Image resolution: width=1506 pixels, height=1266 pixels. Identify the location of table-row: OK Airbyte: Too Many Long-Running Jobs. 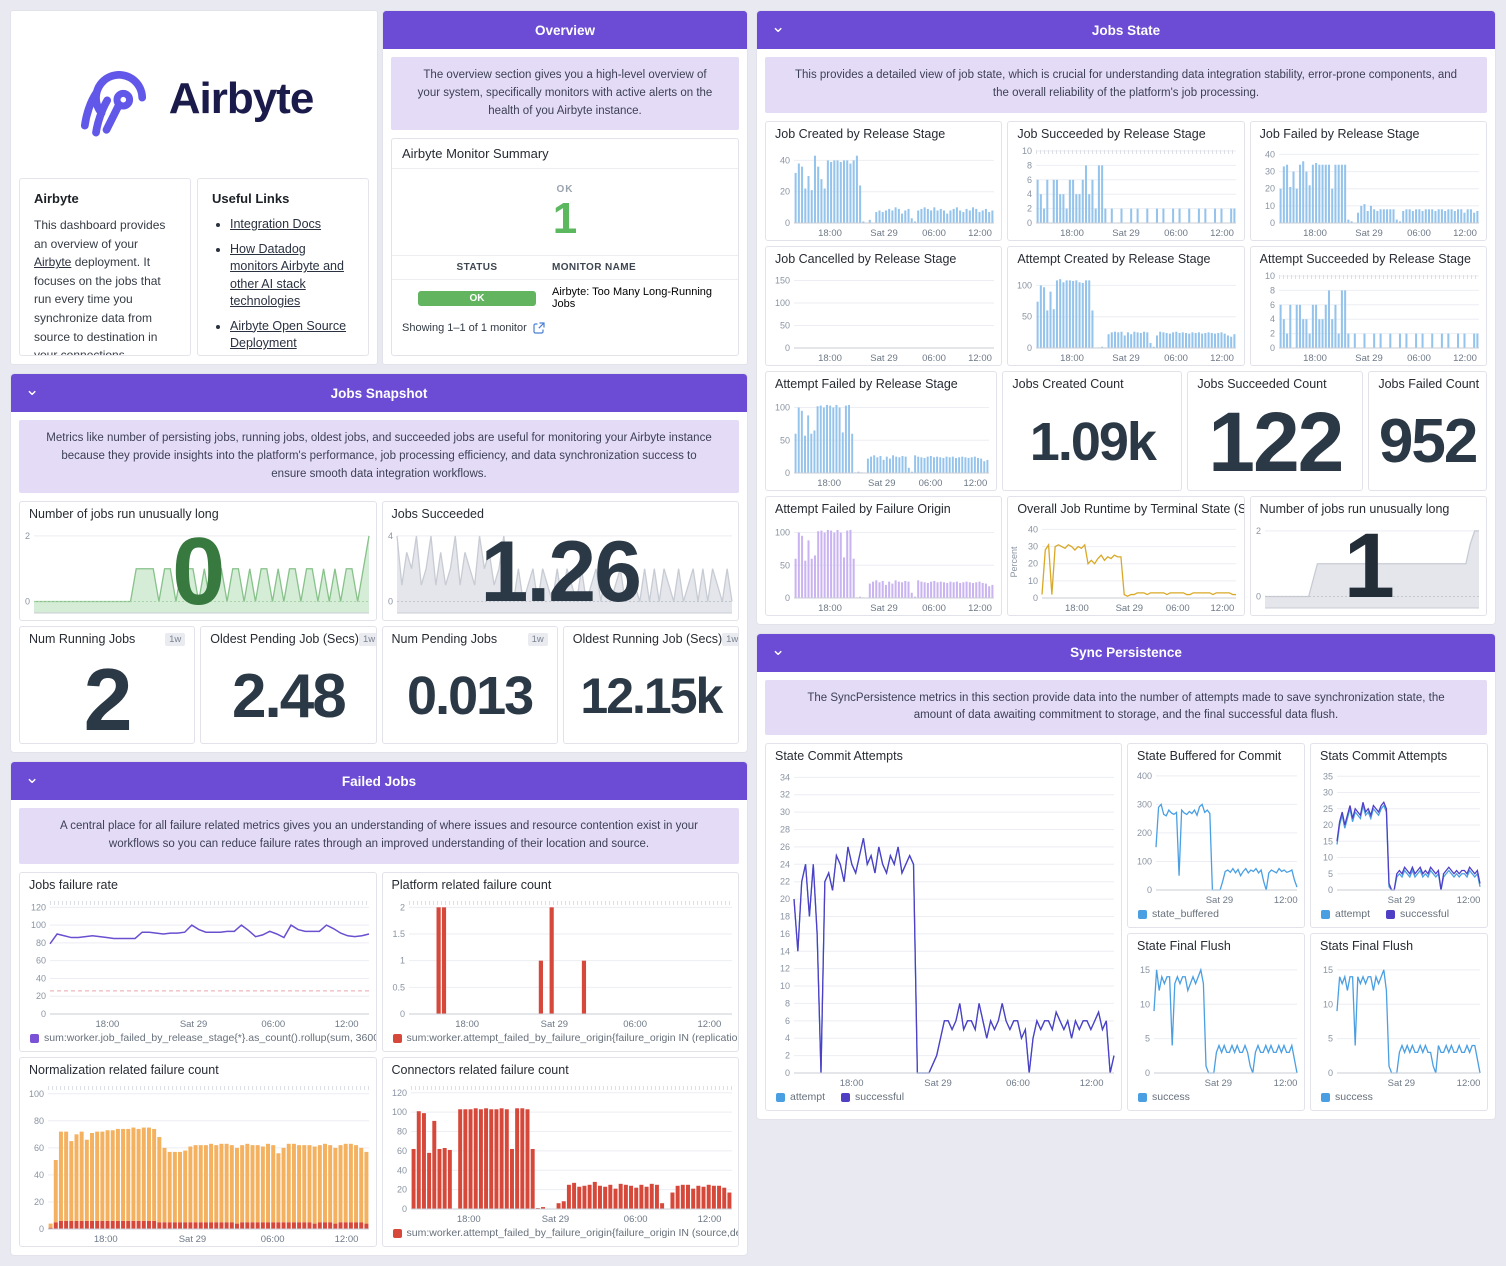
(565, 298).